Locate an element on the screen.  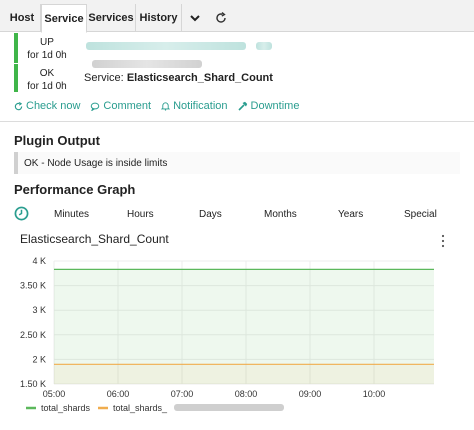
plugin-output: OK - Node Usage is inside limits is located at coordinates (237, 163).